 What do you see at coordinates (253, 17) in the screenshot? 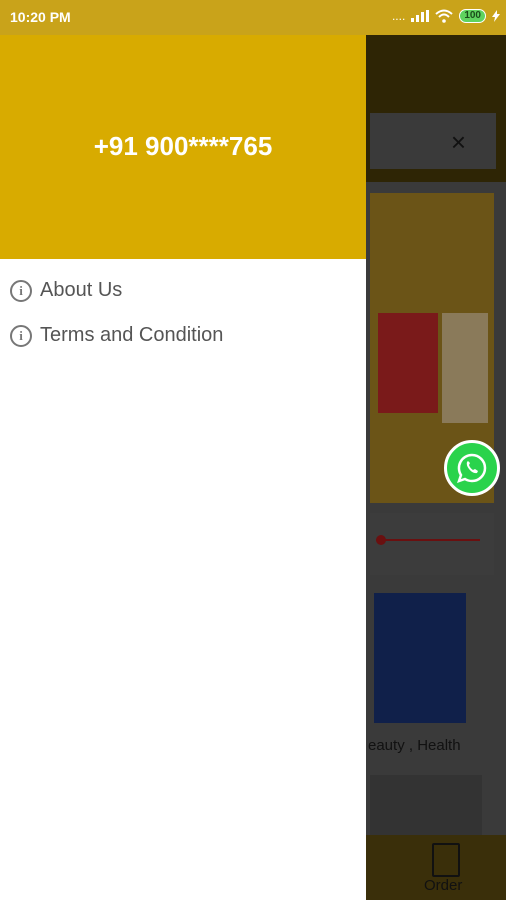
I see `status-bar: 10:20 PM .... 100` at bounding box center [253, 17].